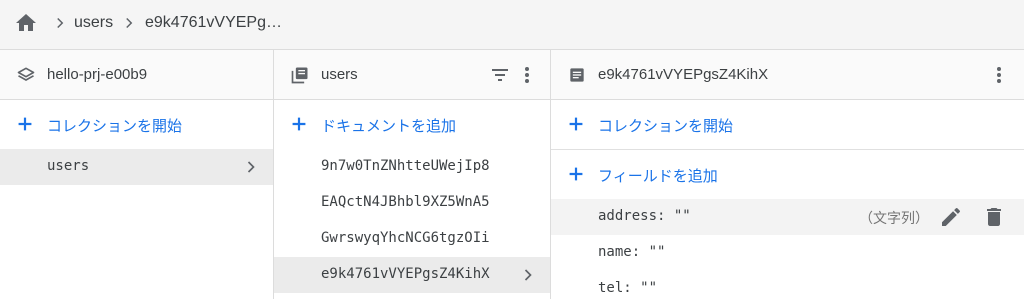 Image resolution: width=1024 pixels, height=299 pixels. What do you see at coordinates (787, 75) in the screenshot?
I see `document-panel-header: e9k4761vVYEPgsZ4KihX` at bounding box center [787, 75].